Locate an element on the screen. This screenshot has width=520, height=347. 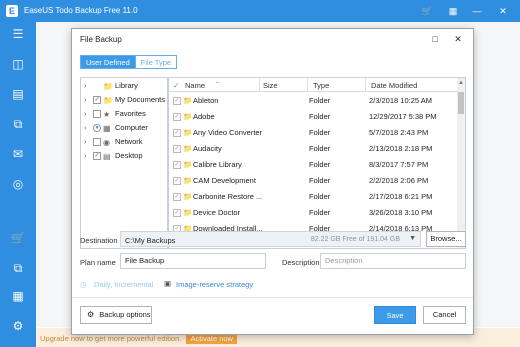
chevron-down-icon: ▼ is located at coordinates (412, 238).